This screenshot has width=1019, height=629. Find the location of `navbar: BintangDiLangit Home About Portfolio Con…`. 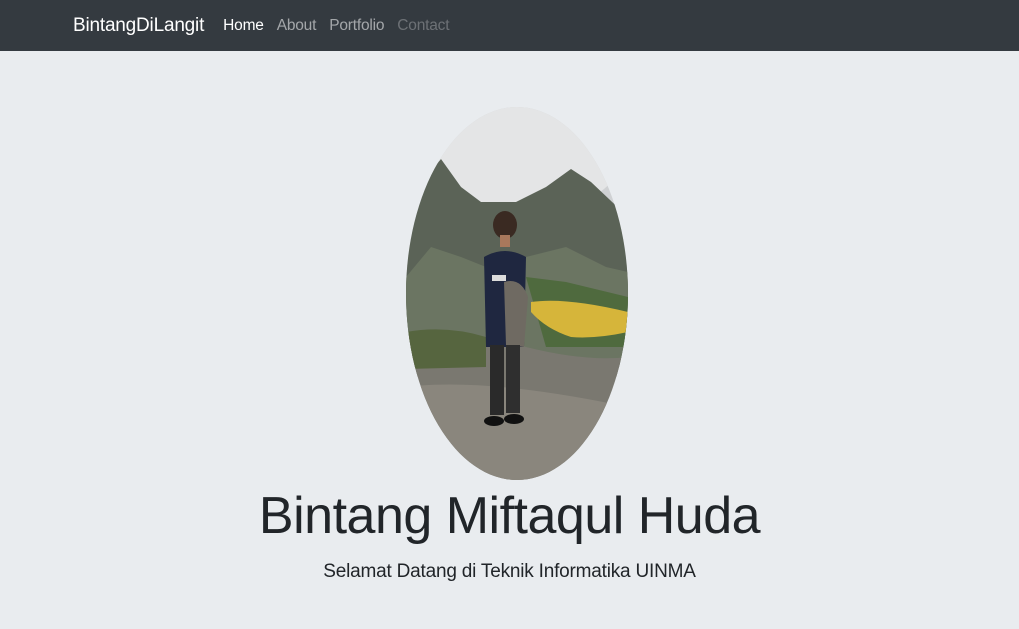

navbar: BintangDiLangit Home About Portfolio Con… is located at coordinates (509, 25).